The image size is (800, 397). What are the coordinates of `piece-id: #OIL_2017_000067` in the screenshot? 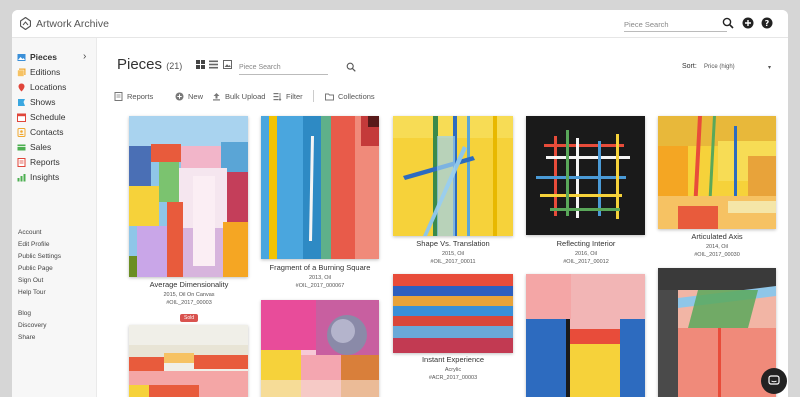 It's located at (320, 286).